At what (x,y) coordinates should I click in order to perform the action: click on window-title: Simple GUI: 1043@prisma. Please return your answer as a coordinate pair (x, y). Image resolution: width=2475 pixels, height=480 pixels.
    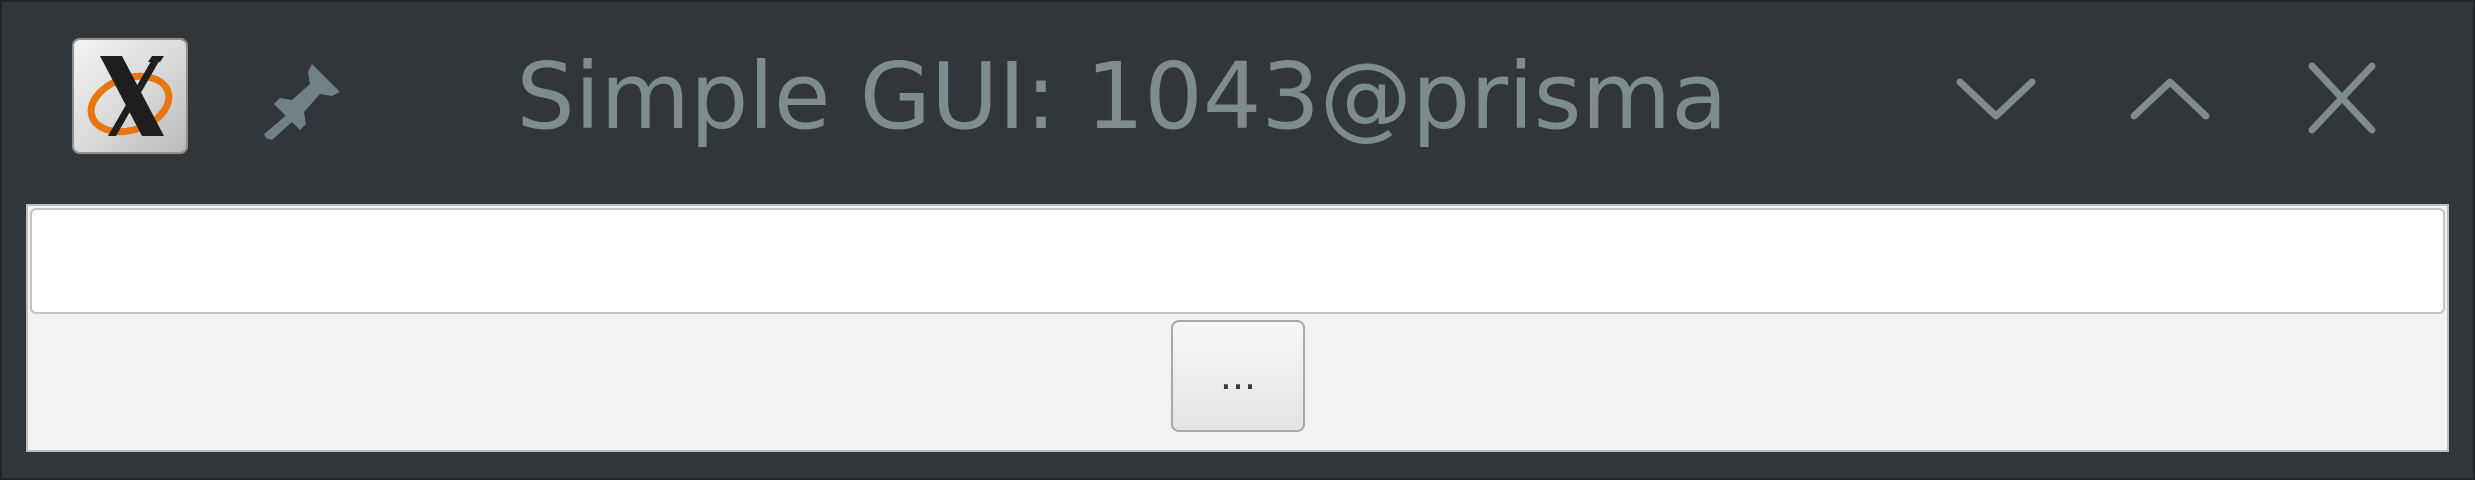
    Looking at the image, I should click on (1122, 96).